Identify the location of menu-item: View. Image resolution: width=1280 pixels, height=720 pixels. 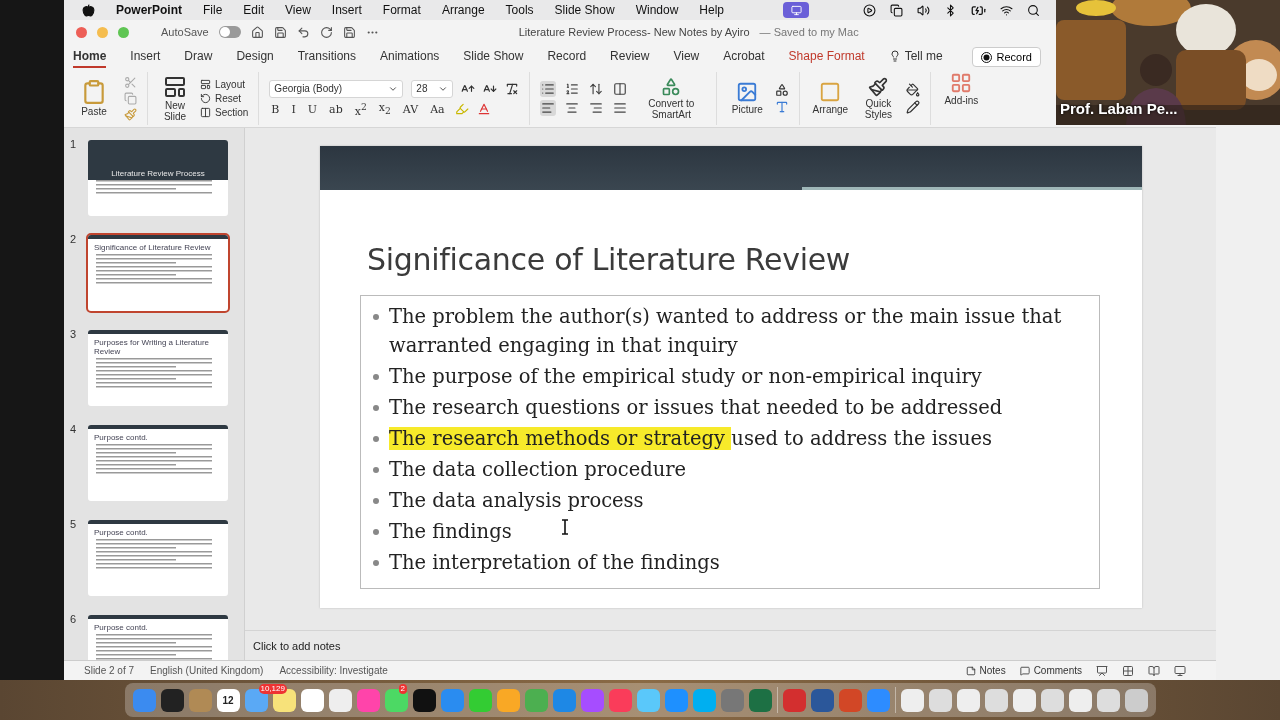
(298, 10).